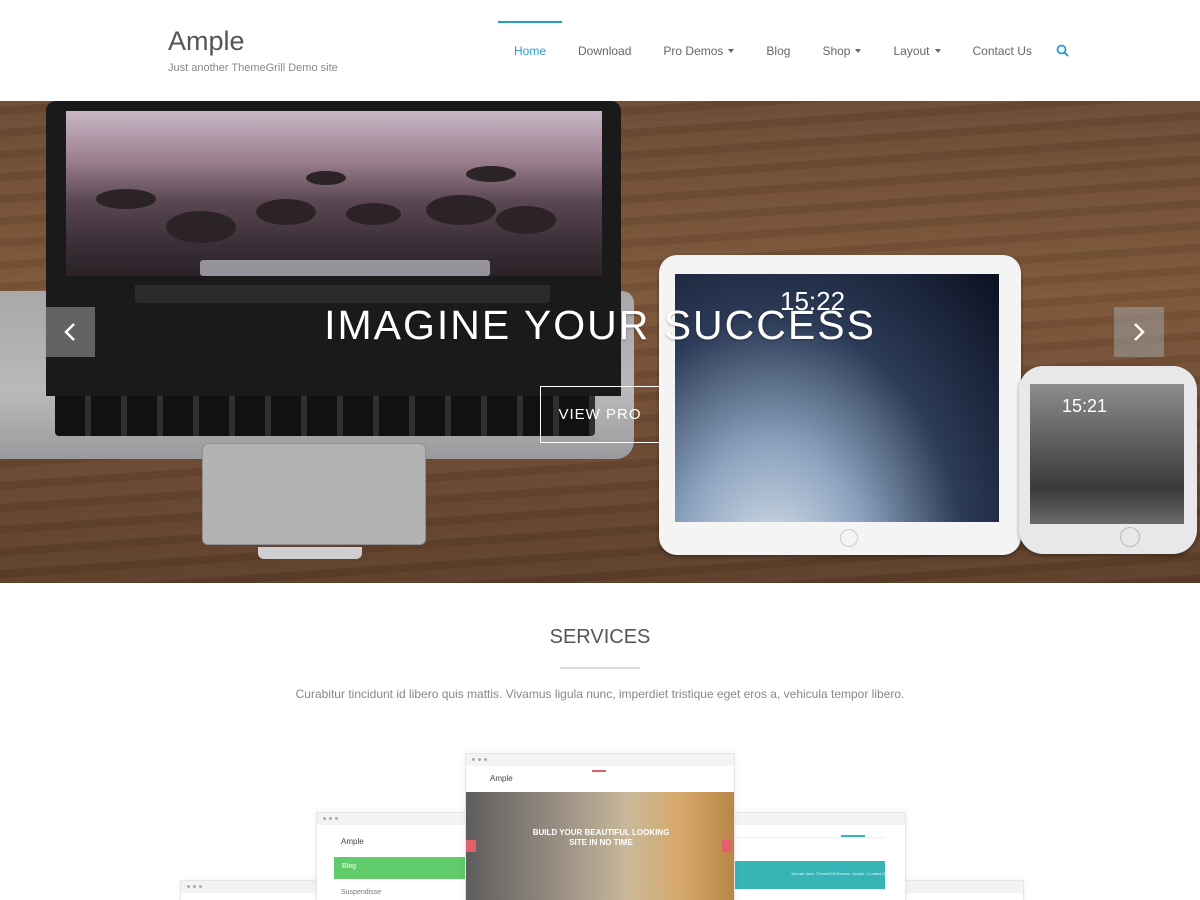 The width and height of the screenshot is (1200, 900). I want to click on search-icon, so click(1062, 50).